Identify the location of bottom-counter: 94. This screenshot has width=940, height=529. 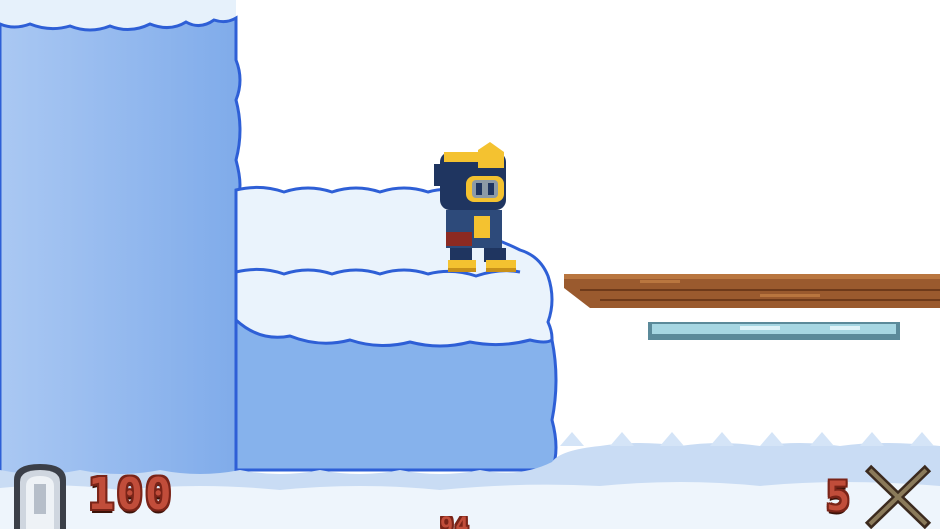
(455, 522).